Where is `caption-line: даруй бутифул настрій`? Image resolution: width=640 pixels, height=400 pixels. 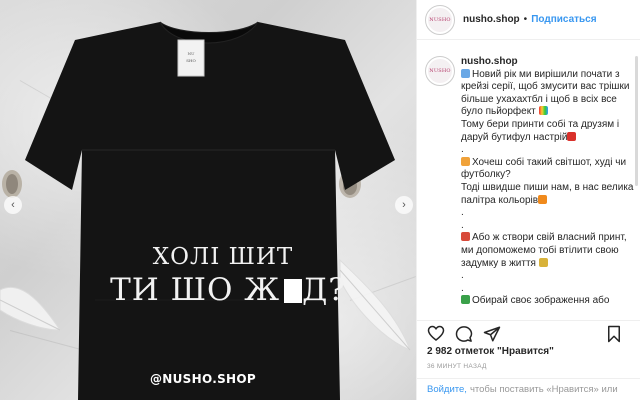 caption-line: даруй бутифул настрій is located at coordinates (549, 138).